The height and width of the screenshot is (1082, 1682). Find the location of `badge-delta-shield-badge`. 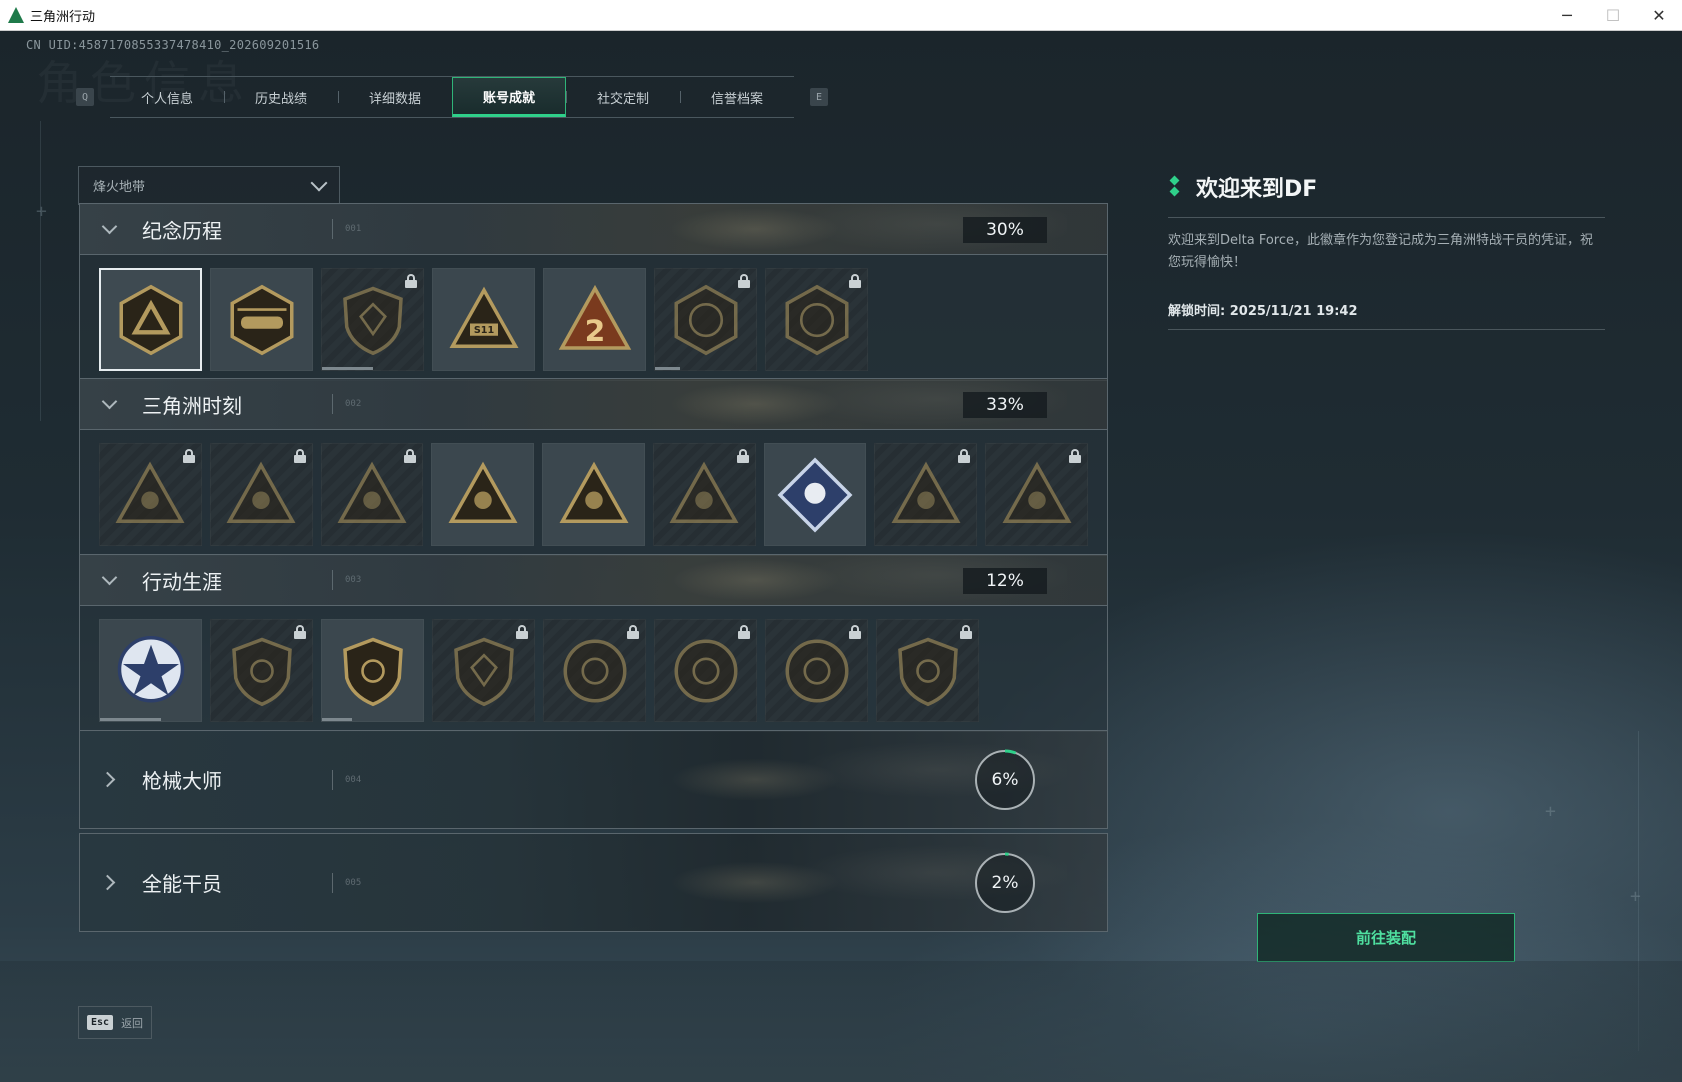

badge-delta-shield-badge is located at coordinates (150, 319).